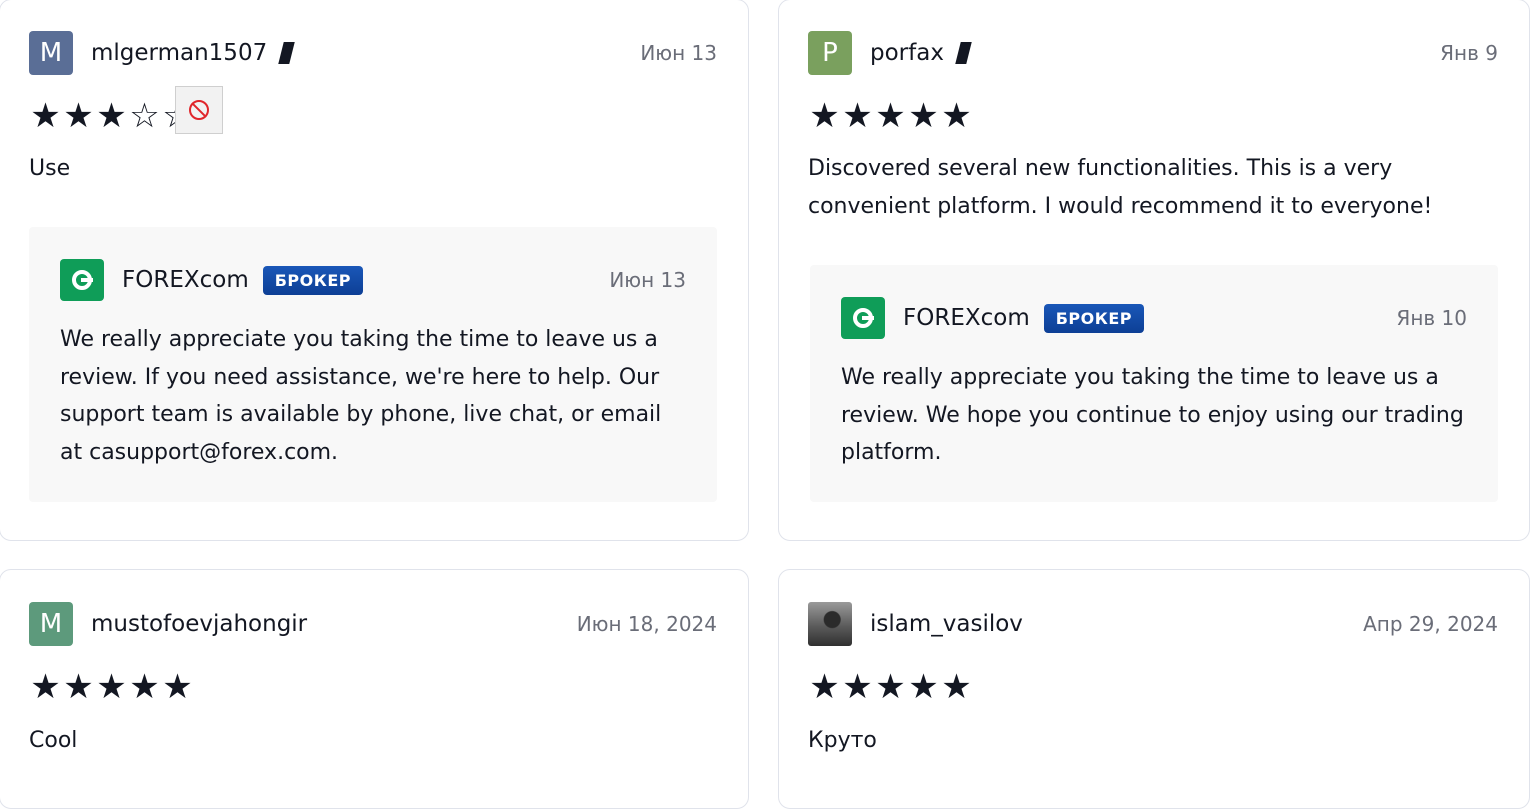  What do you see at coordinates (1154, 318) in the screenshot?
I see `reply-header: FOREXcom БРОКЕР Янв 10` at bounding box center [1154, 318].